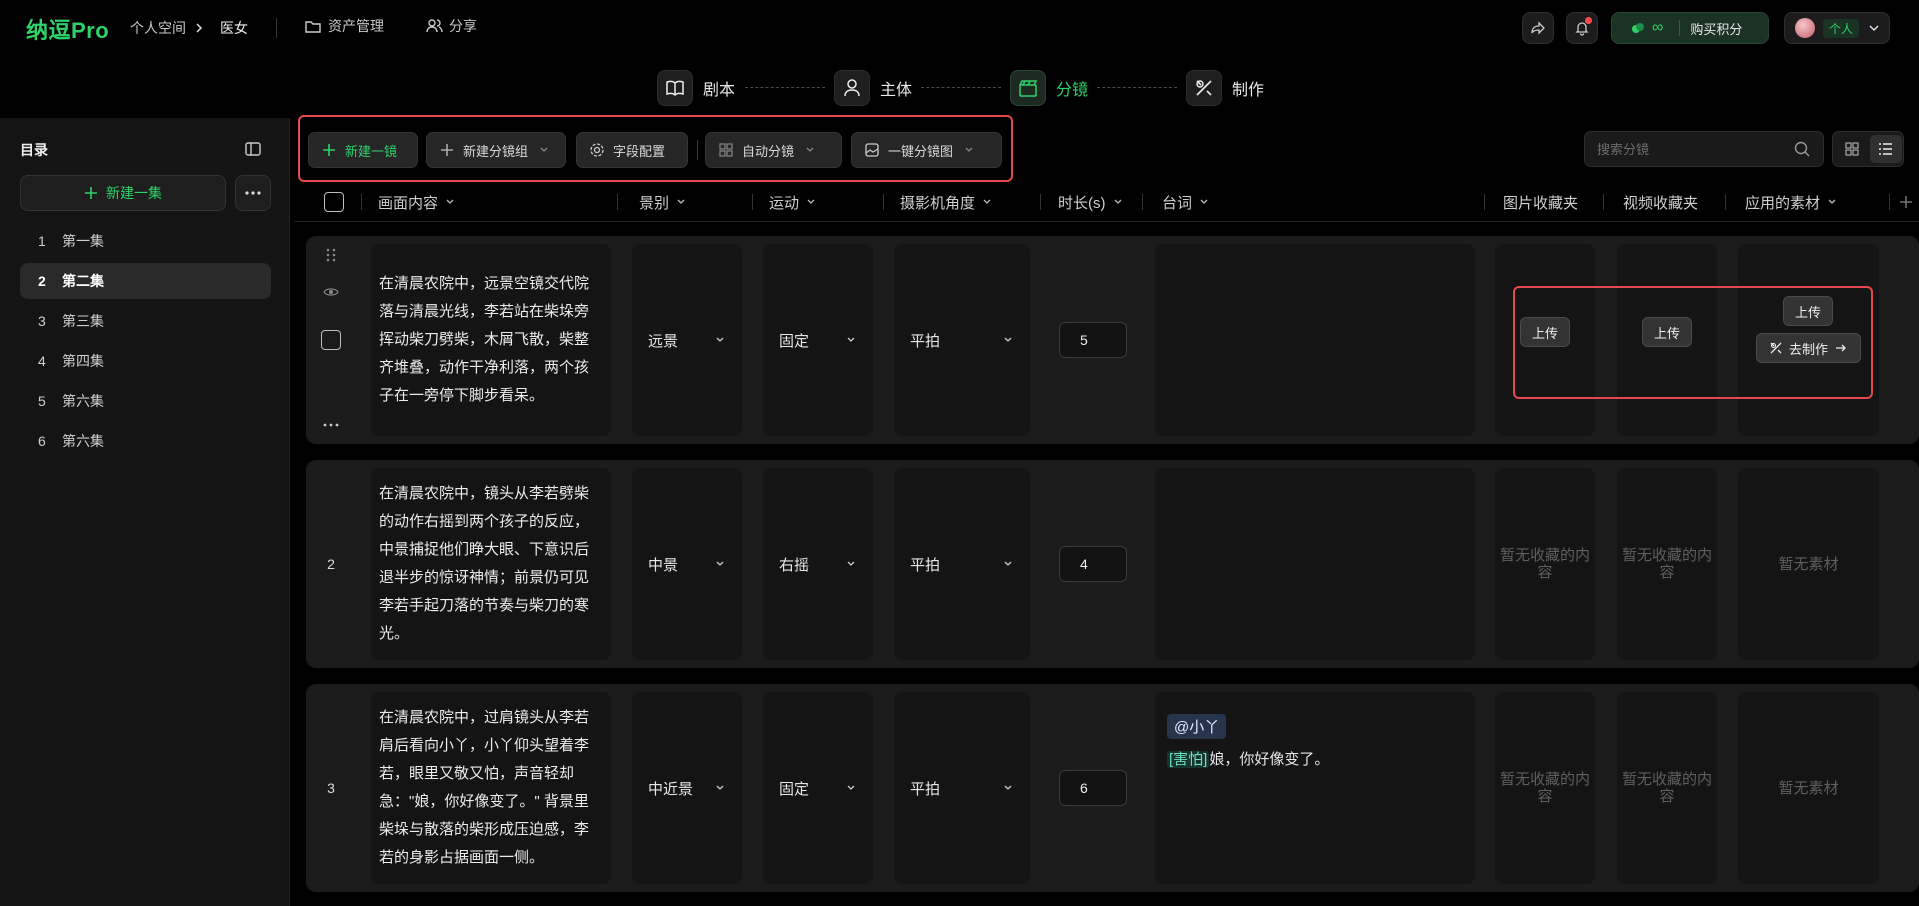 The width and height of the screenshot is (1919, 906). I want to click on step-script: 剧本, so click(696, 88).